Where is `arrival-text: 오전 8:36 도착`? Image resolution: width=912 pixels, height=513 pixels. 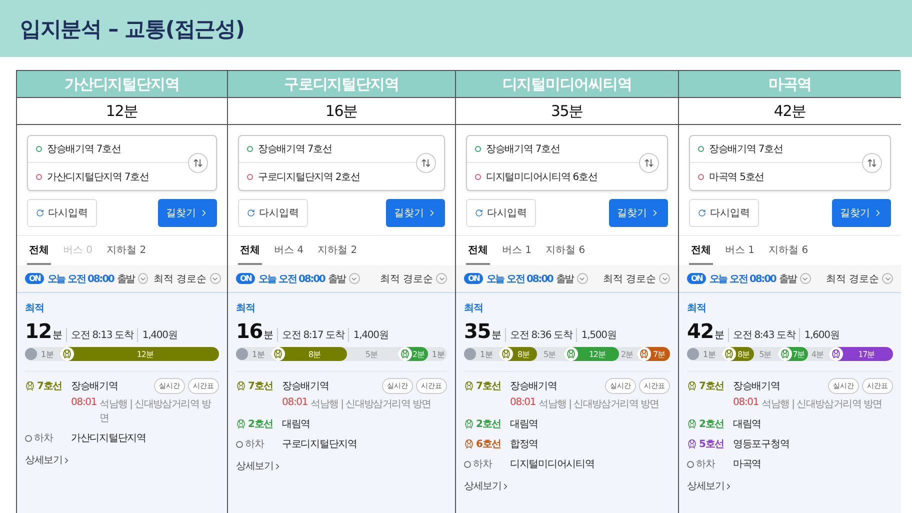 arrival-text: 오전 8:36 도착 is located at coordinates (538, 335).